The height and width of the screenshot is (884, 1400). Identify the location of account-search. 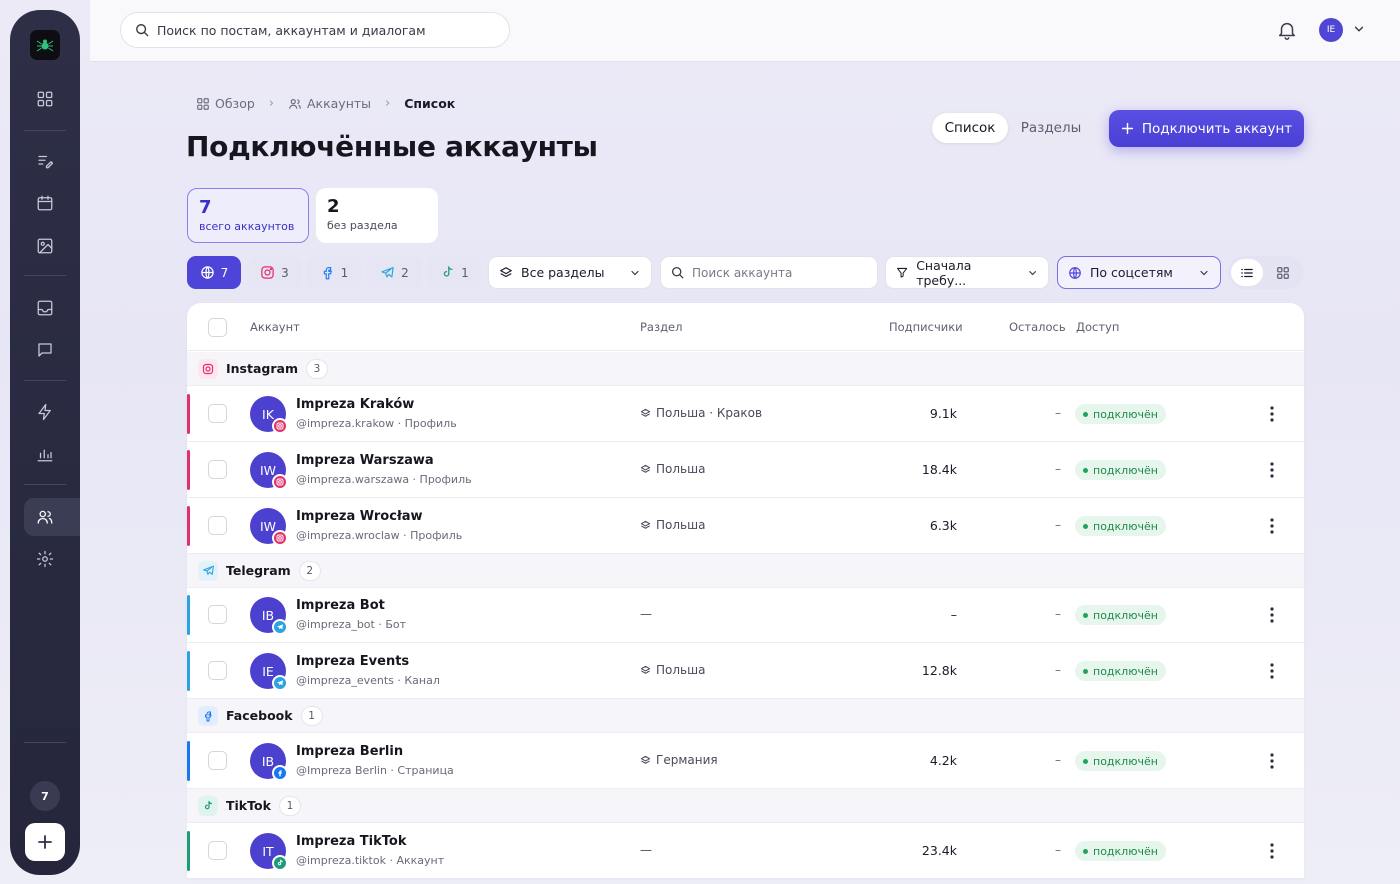
(769, 272).